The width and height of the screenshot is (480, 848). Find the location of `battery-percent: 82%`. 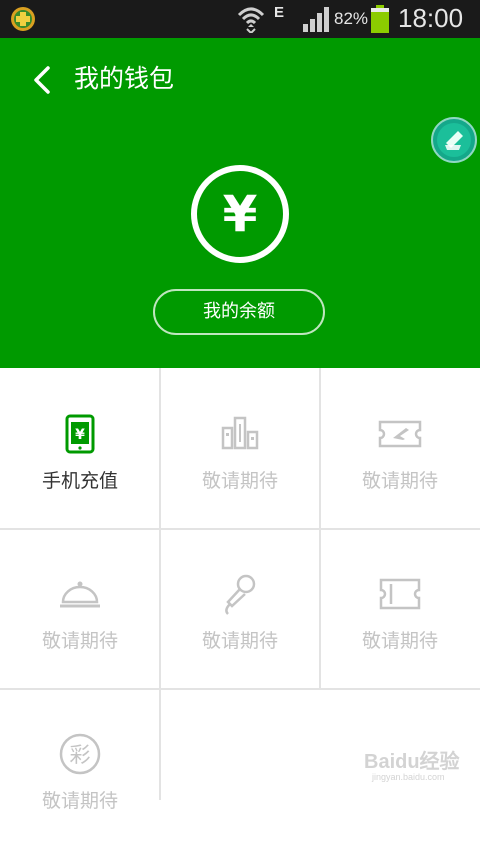

battery-percent: 82% is located at coordinates (351, 18).